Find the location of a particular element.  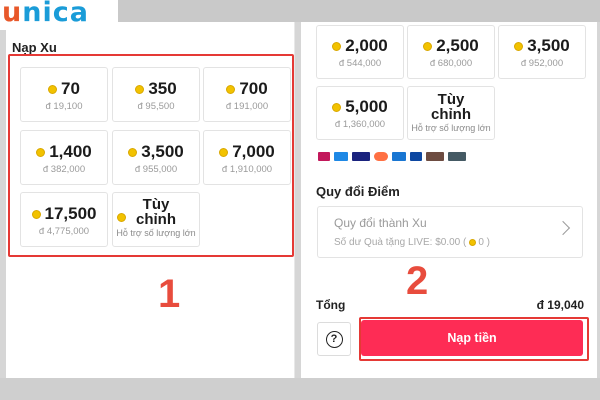

convert-balance: Số dư Quà tặng LIVE: $0.00 ( 0 ) is located at coordinates (412, 242).